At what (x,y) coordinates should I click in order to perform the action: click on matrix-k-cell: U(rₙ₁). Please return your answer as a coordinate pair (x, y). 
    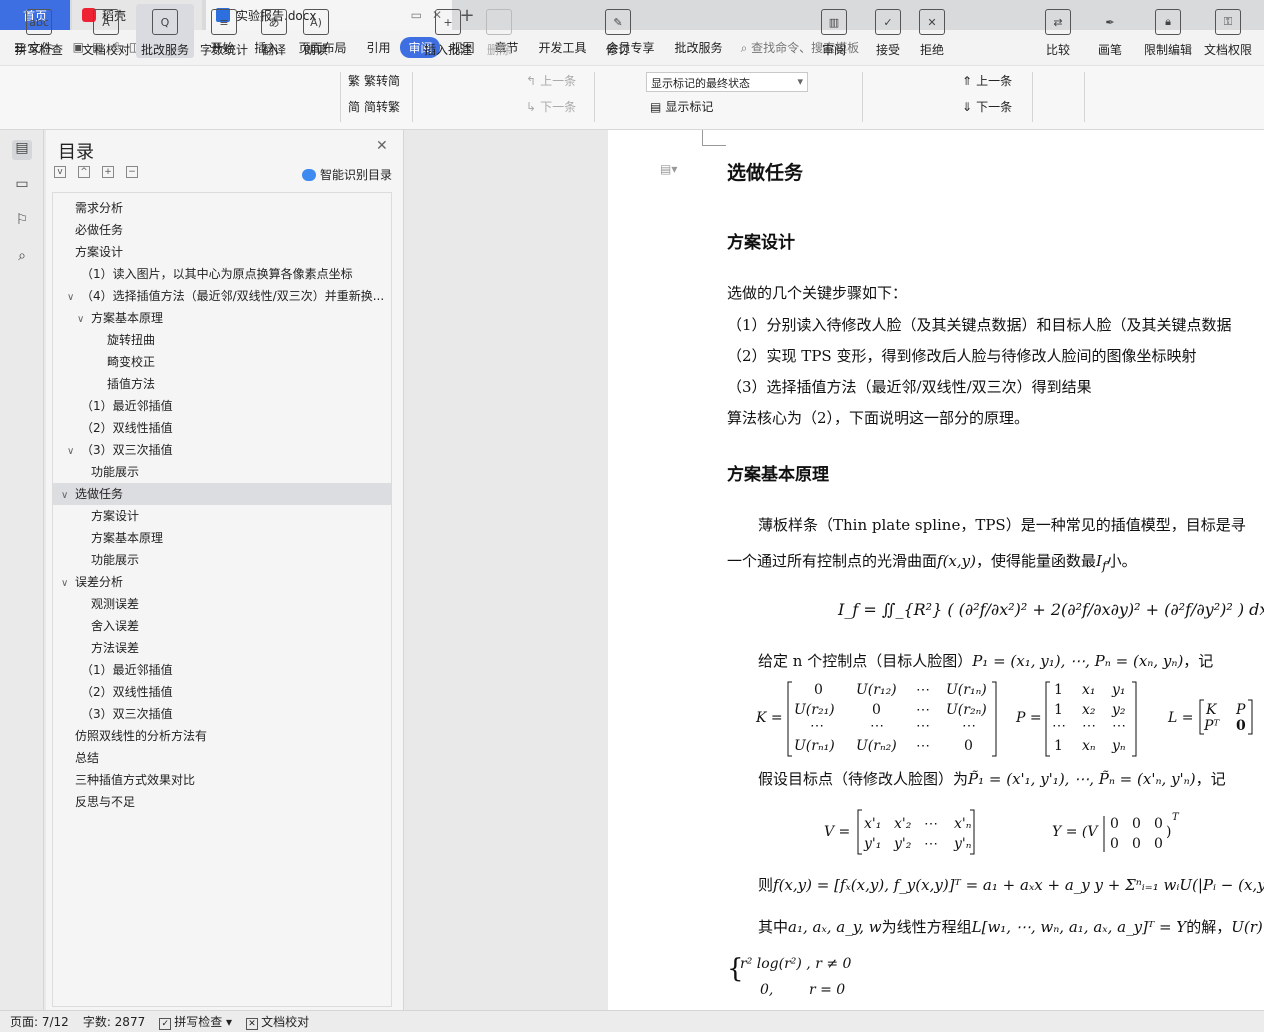
    Looking at the image, I should click on (814, 746).